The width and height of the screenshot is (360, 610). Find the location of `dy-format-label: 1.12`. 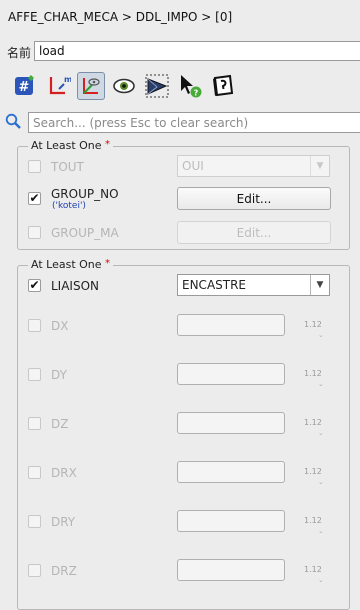

dy-format-label: 1.12 is located at coordinates (313, 373).